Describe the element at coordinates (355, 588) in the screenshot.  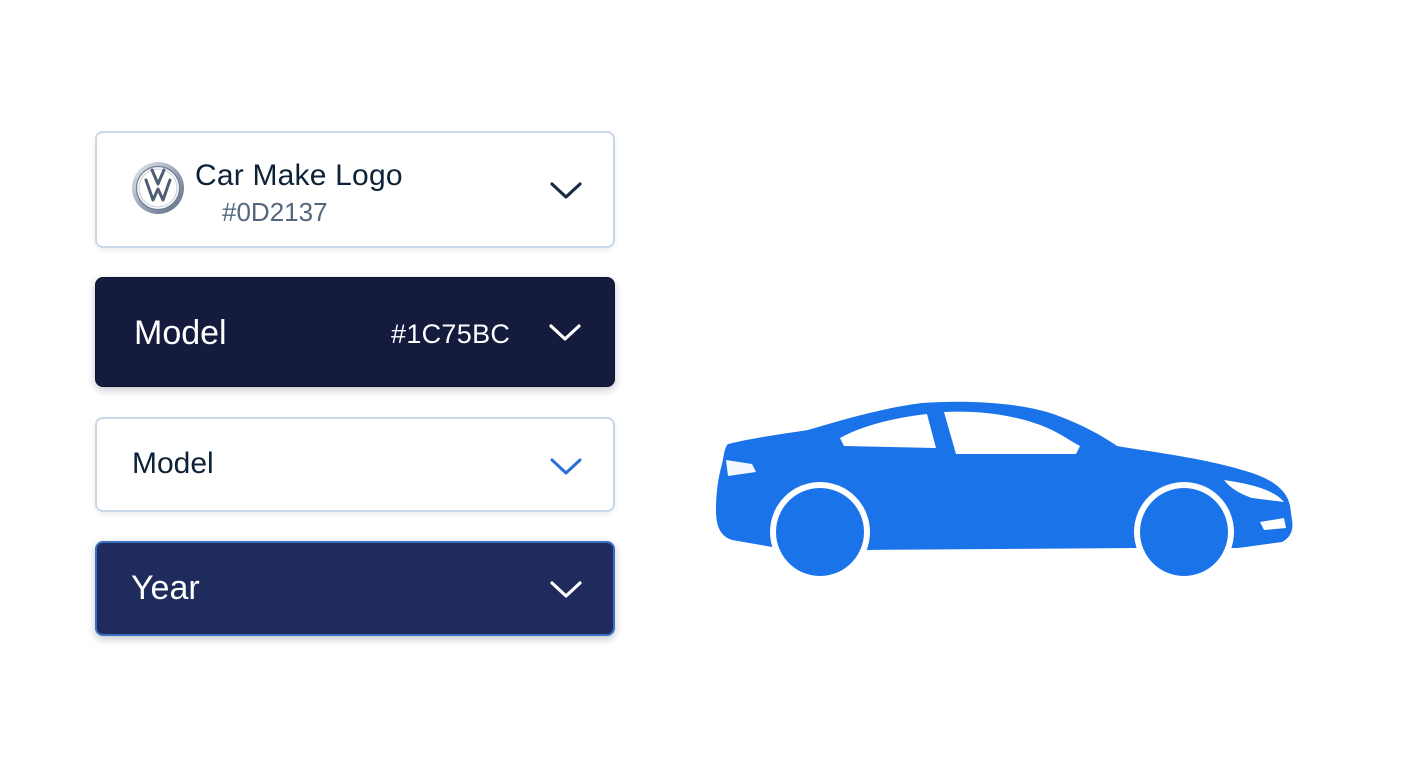
I see `year-dropdown: Year` at that location.